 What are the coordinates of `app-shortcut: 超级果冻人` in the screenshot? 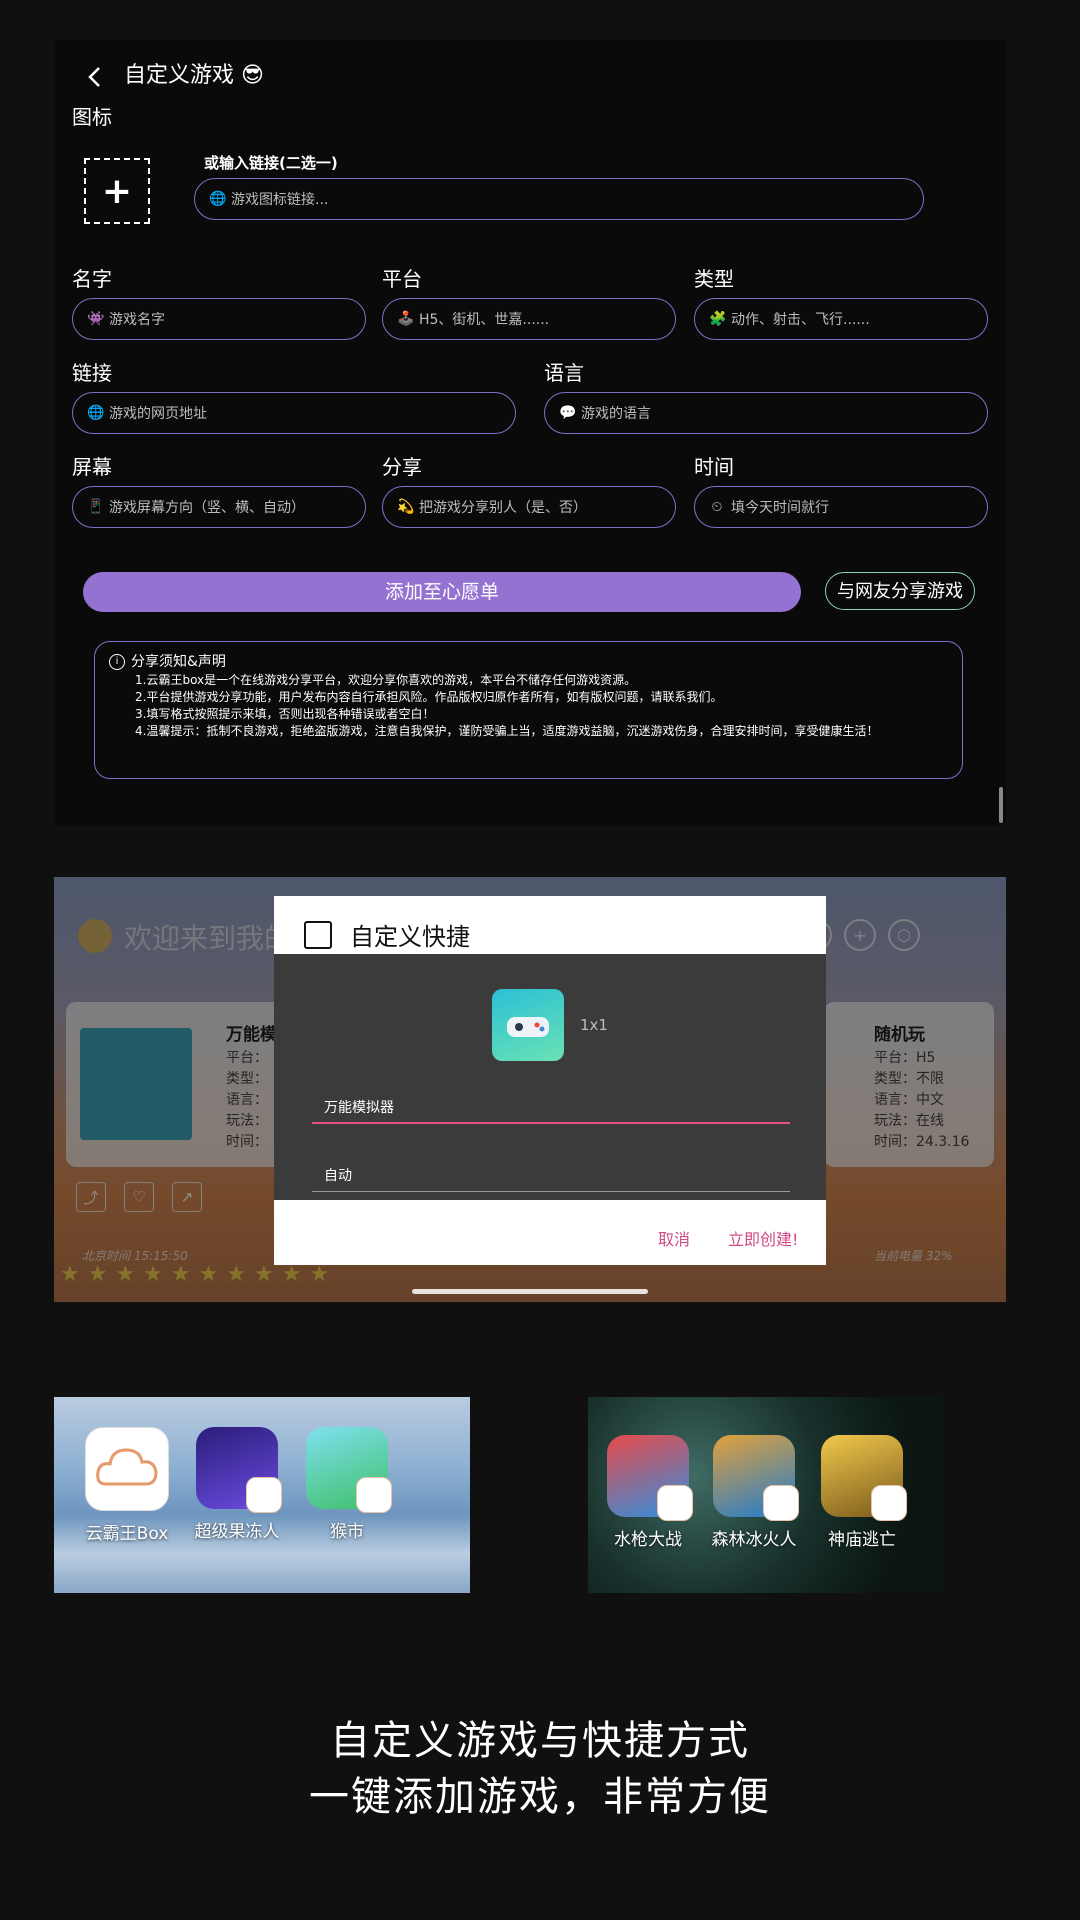 It's located at (237, 1484).